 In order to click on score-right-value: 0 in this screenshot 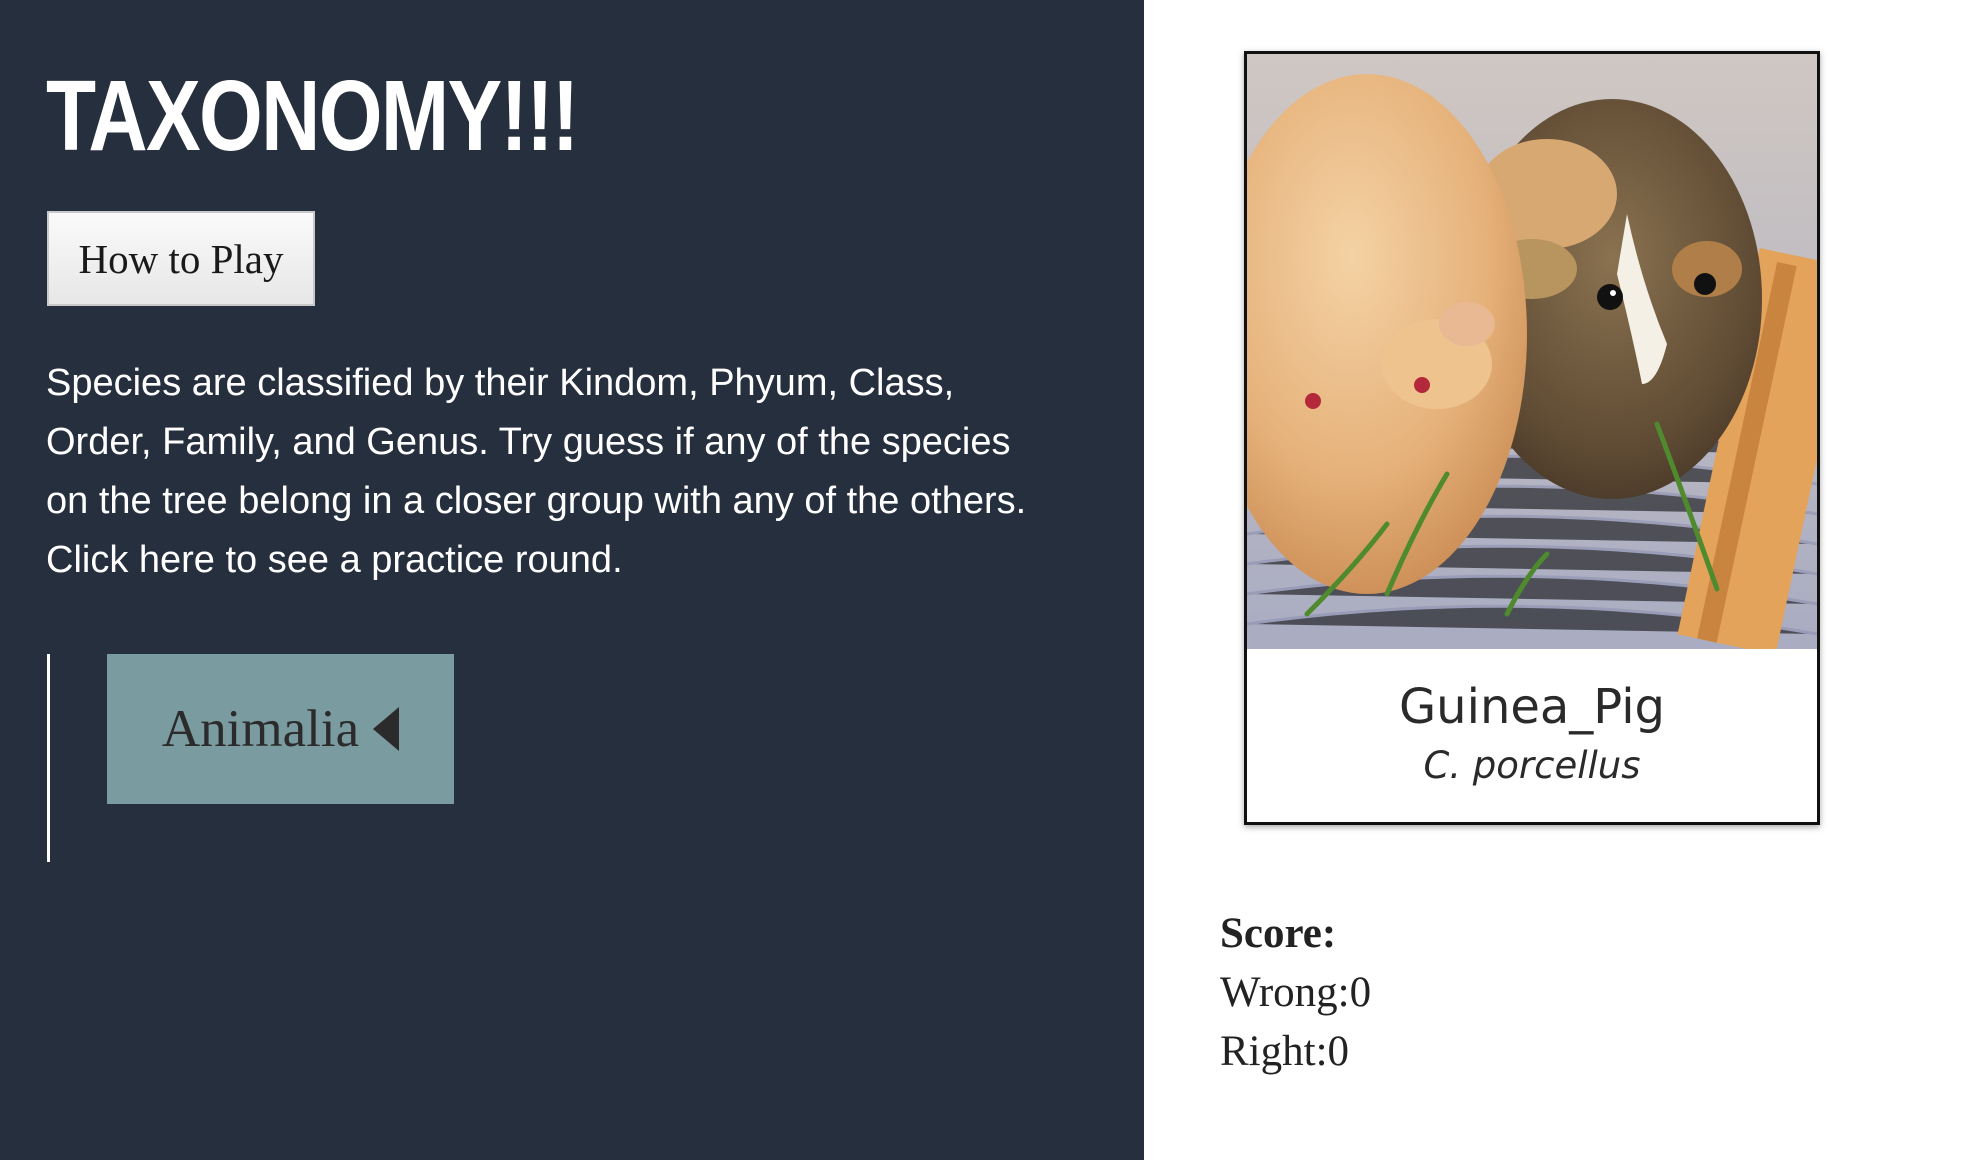, I will do `click(1338, 1051)`.